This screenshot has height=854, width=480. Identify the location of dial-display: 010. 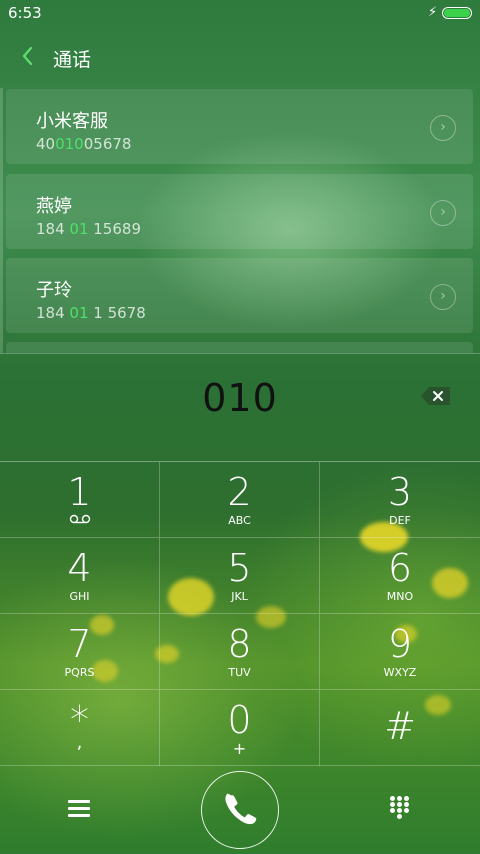
(240, 407).